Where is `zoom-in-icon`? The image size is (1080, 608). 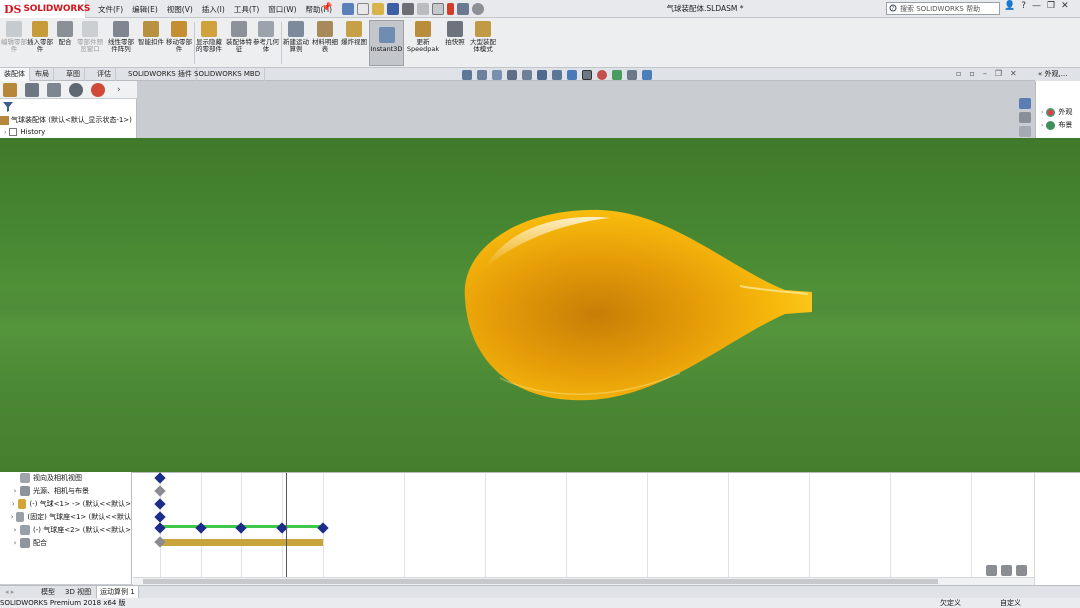 zoom-in-icon is located at coordinates (1006, 570).